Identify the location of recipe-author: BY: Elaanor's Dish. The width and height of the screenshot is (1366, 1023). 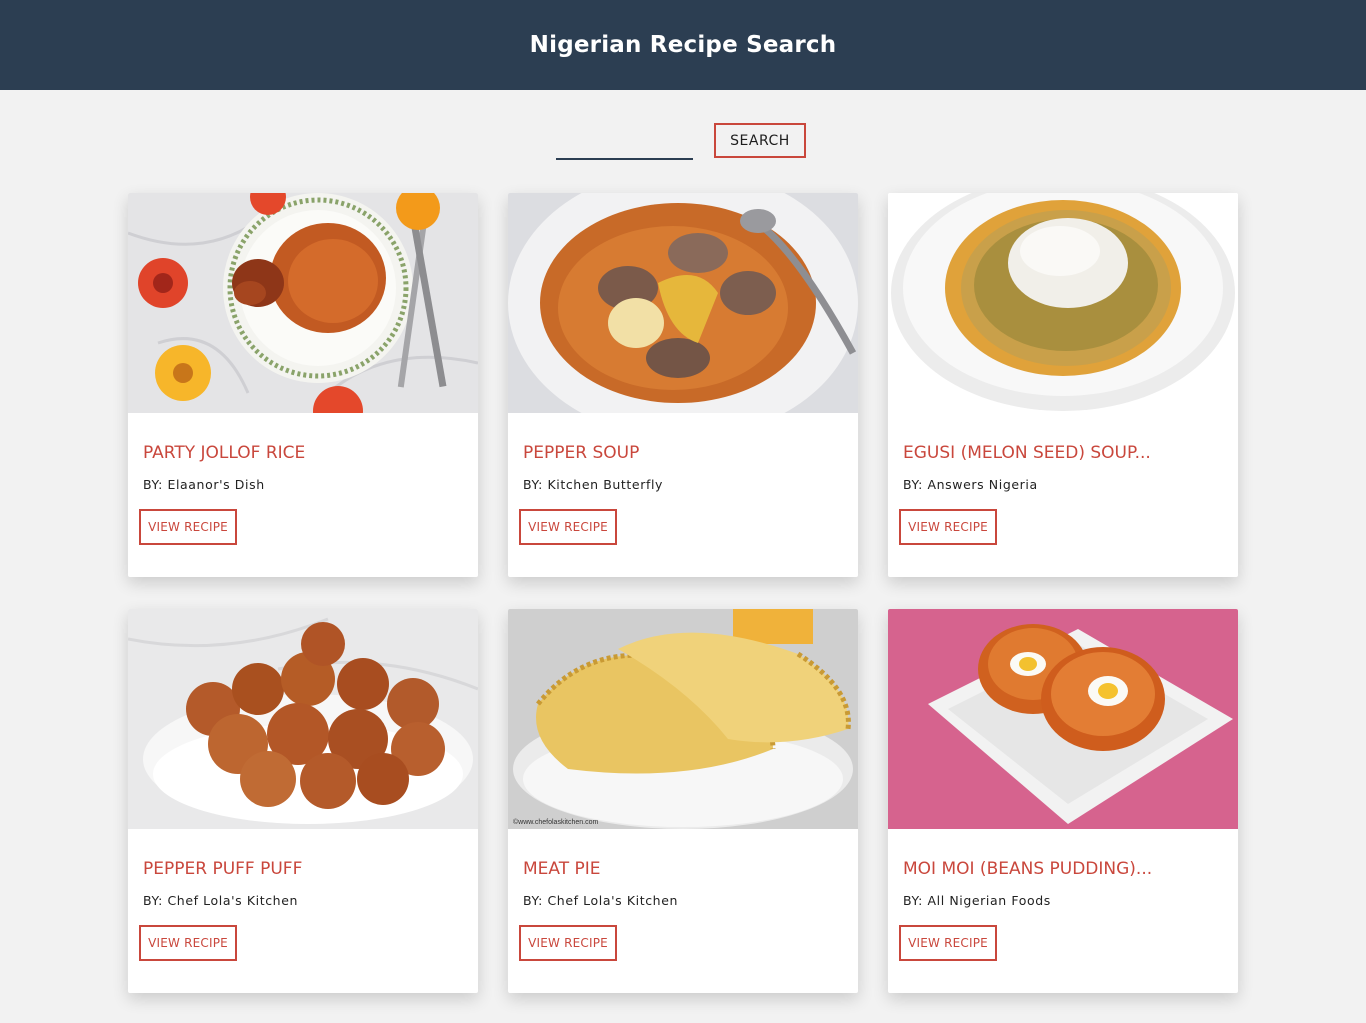
(204, 484).